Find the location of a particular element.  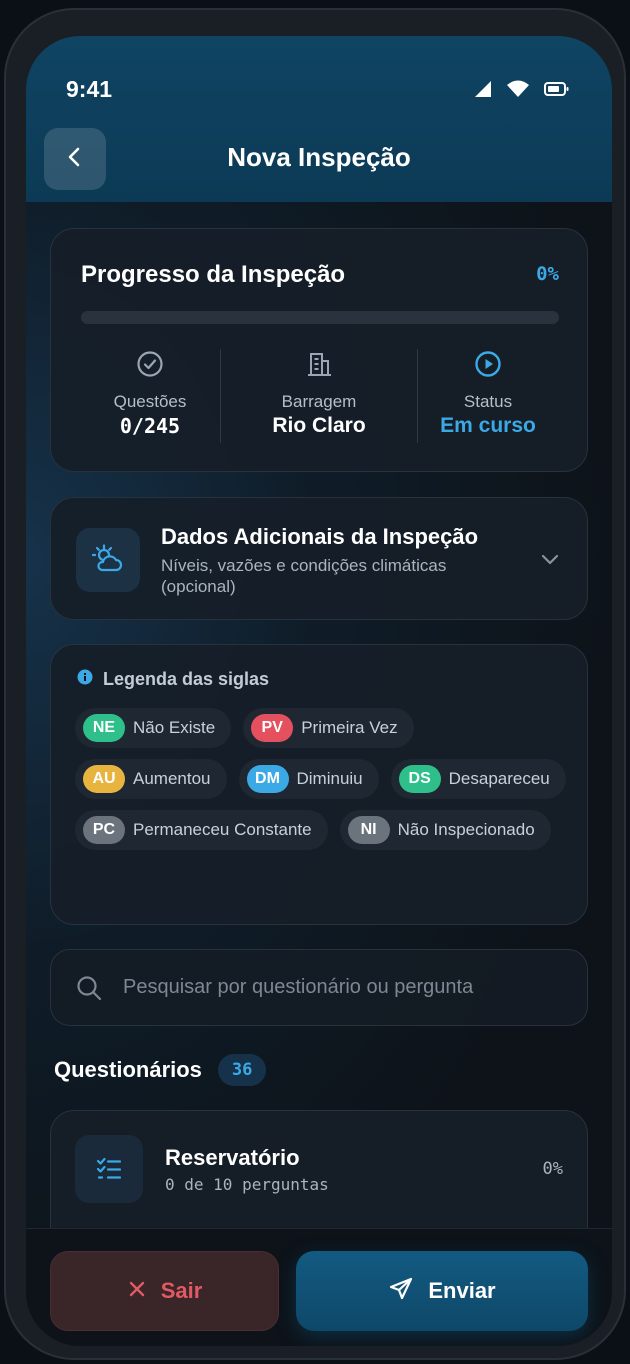

stat-divider is located at coordinates (220, 396).